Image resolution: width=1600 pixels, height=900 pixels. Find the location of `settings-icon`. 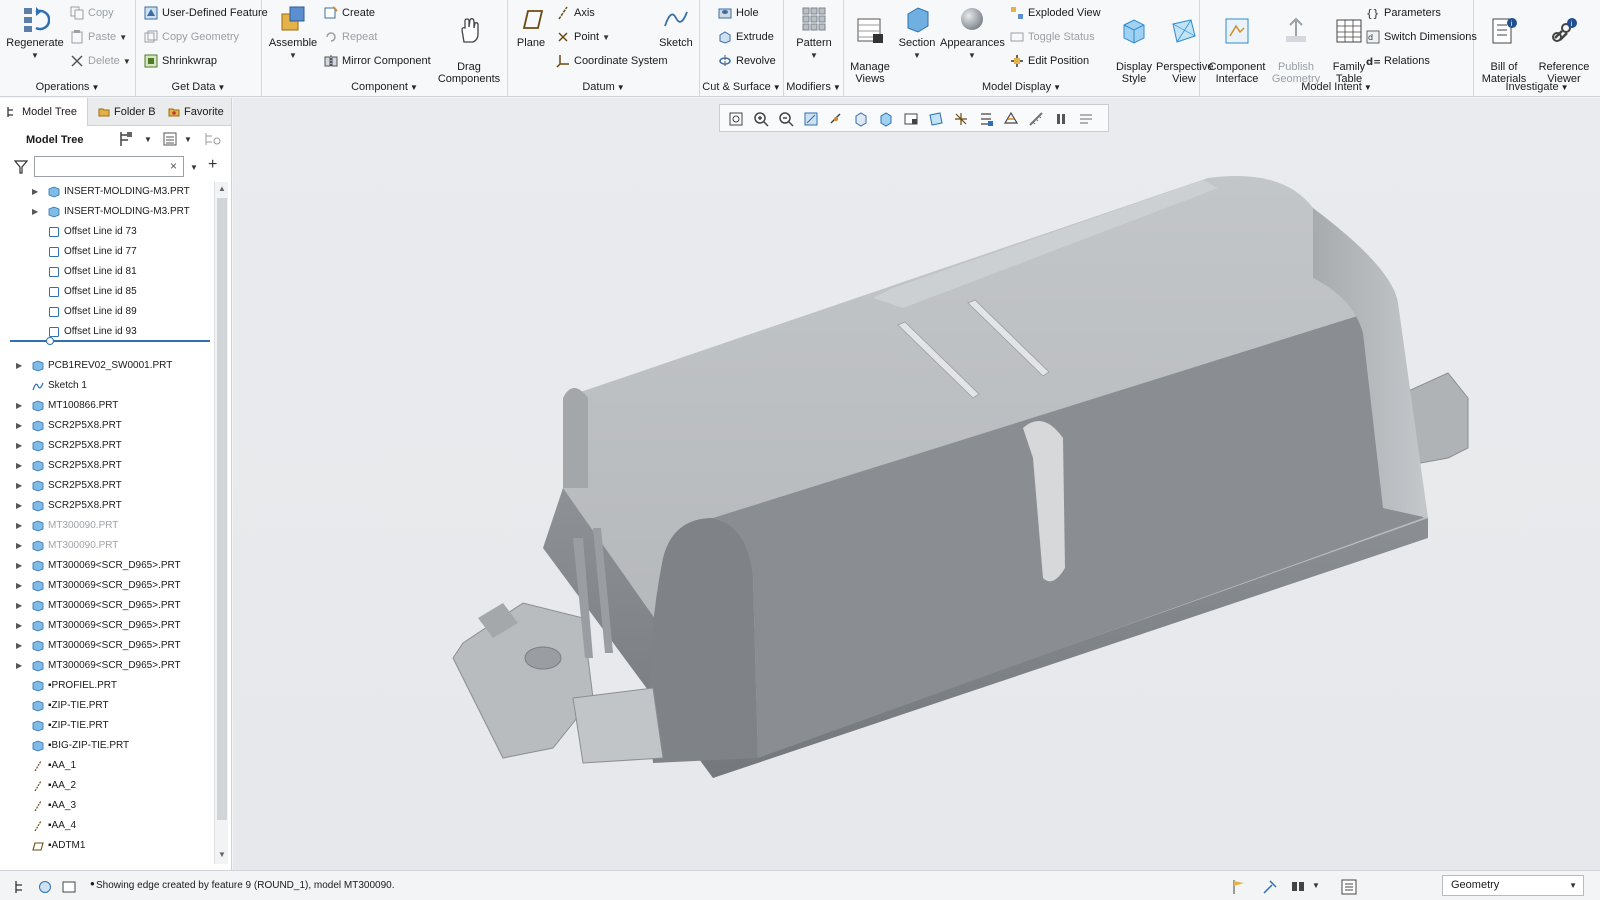

settings-icon is located at coordinates (126, 139).